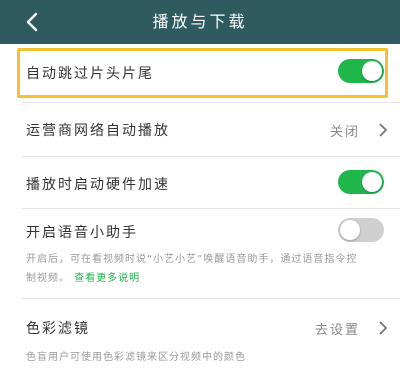 The image size is (400, 378). I want to click on setting-label-skip-intro: 自动跳过片头片尾, so click(90, 74).